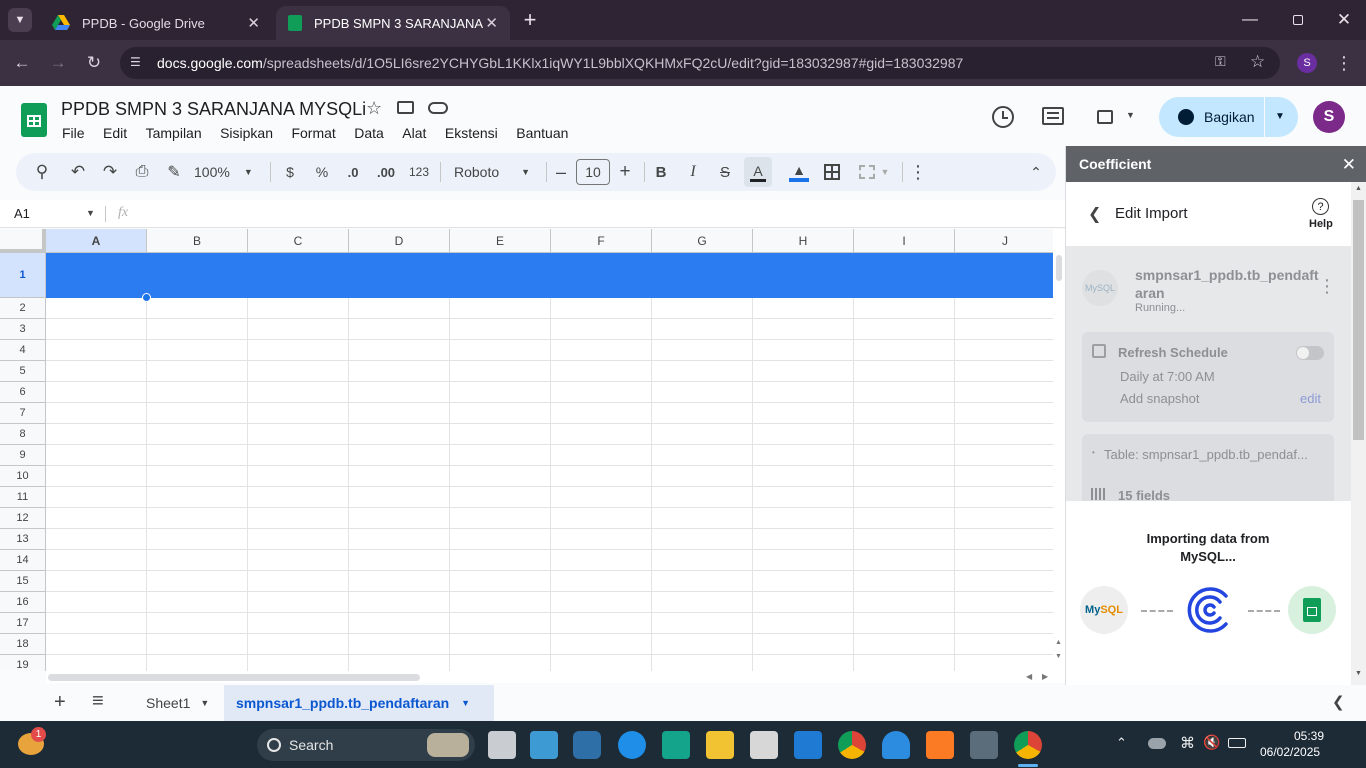  Describe the element at coordinates (298, 241) in the screenshot. I see `column-header-c: C` at that location.